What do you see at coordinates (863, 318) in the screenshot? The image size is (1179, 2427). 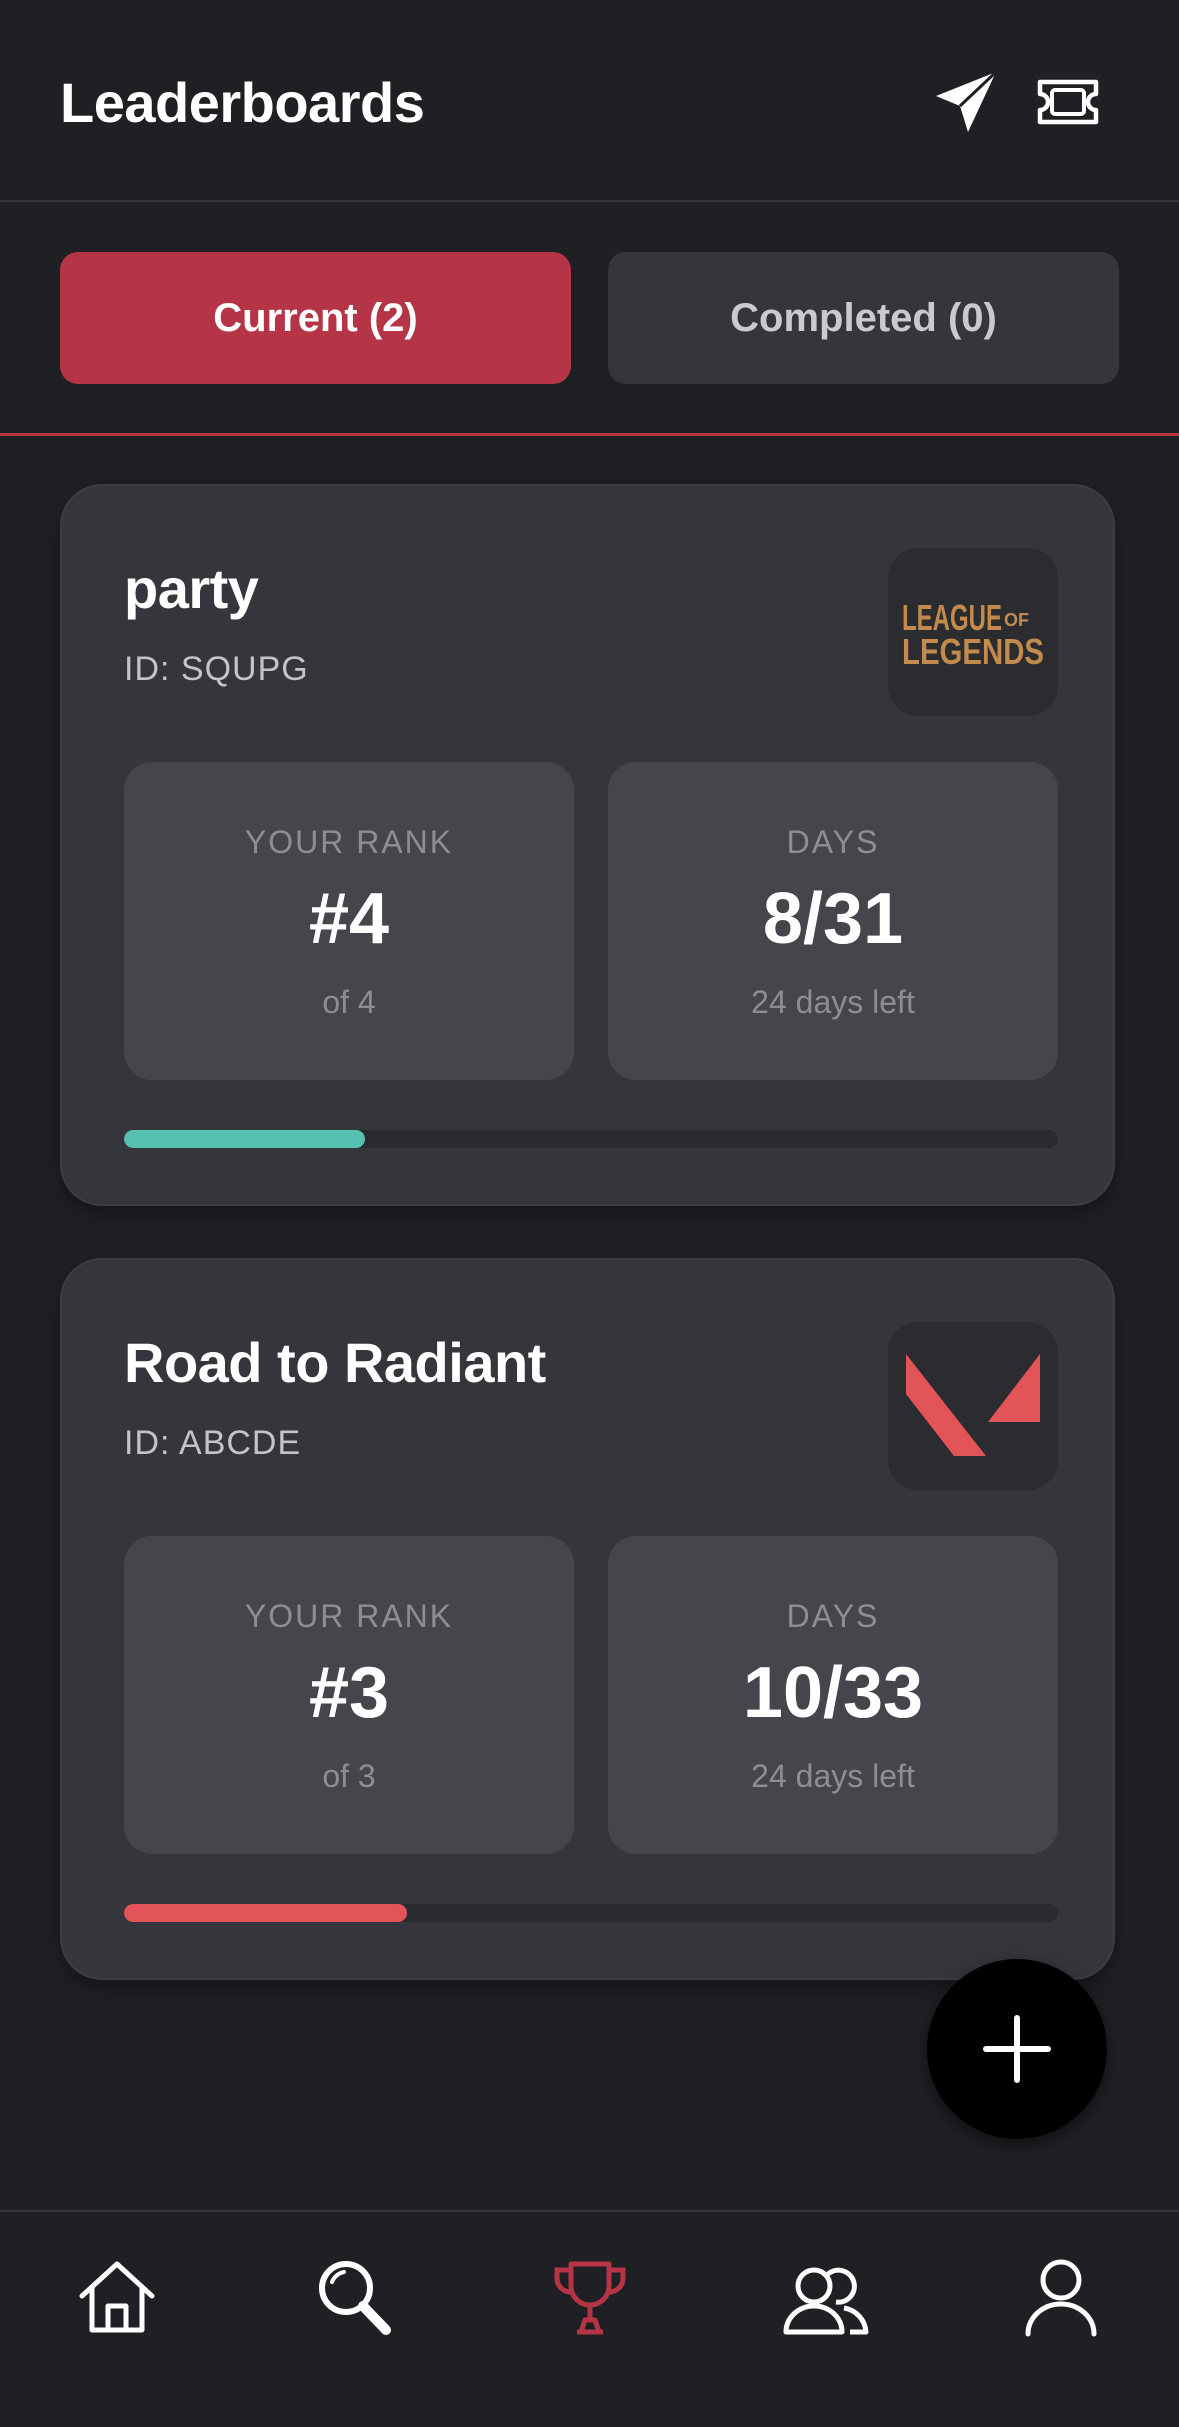 I see `tab-completed: Completed (0)` at bounding box center [863, 318].